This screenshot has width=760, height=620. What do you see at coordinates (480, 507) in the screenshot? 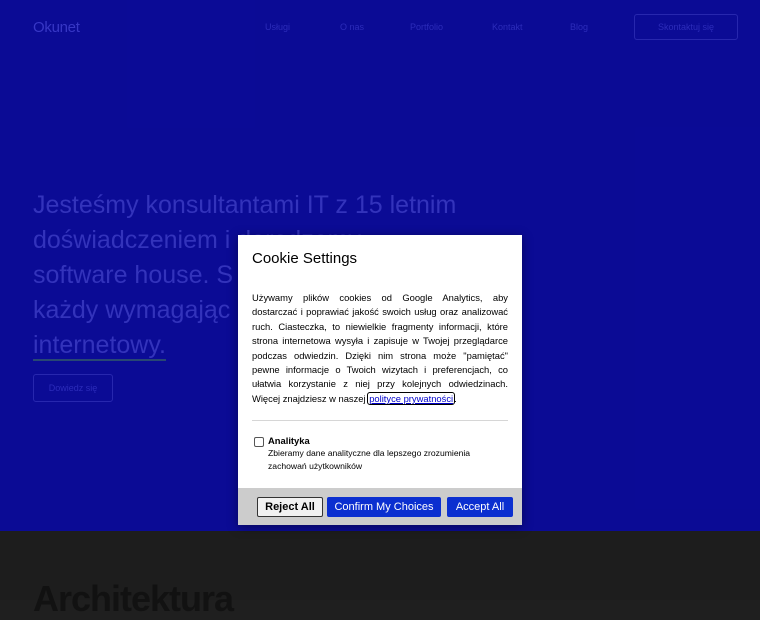
I see `accept-all-button: Accept All` at bounding box center [480, 507].